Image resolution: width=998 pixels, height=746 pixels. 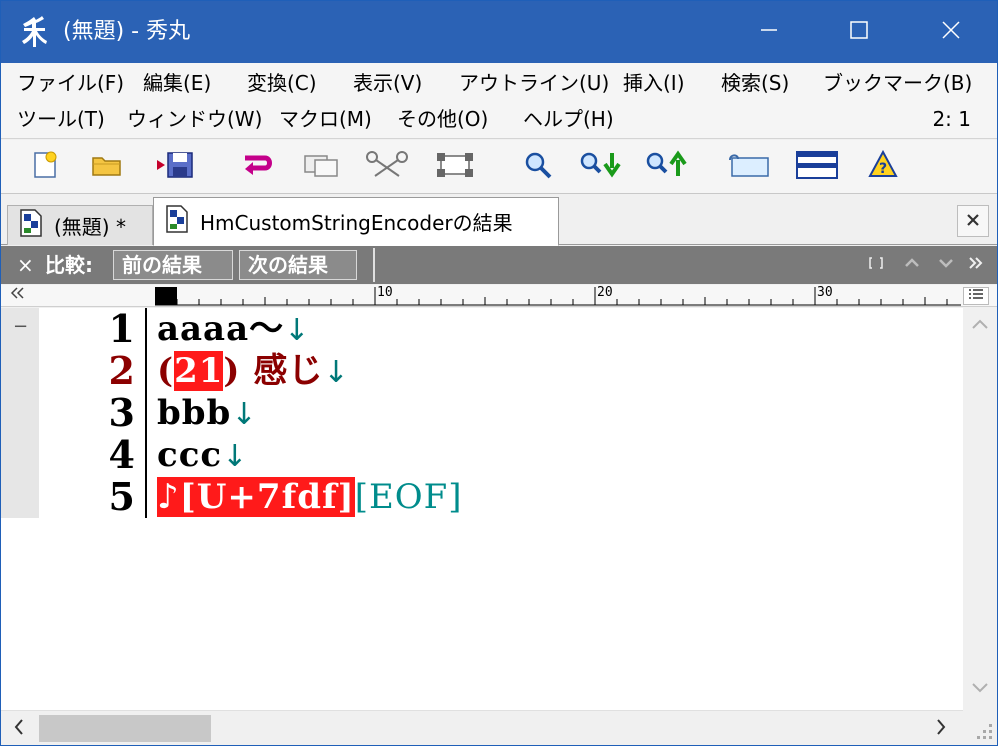 I want to click on bracket-icon, so click(x=876, y=266).